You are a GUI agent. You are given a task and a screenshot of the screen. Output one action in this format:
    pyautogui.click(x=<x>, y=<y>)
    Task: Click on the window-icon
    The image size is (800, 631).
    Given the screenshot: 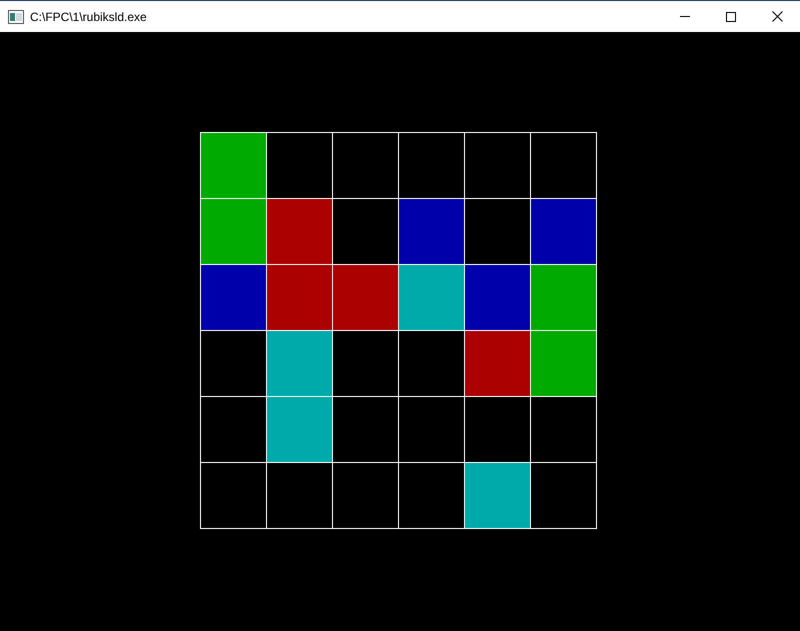 What is the action you would take?
    pyautogui.click(x=16, y=17)
    